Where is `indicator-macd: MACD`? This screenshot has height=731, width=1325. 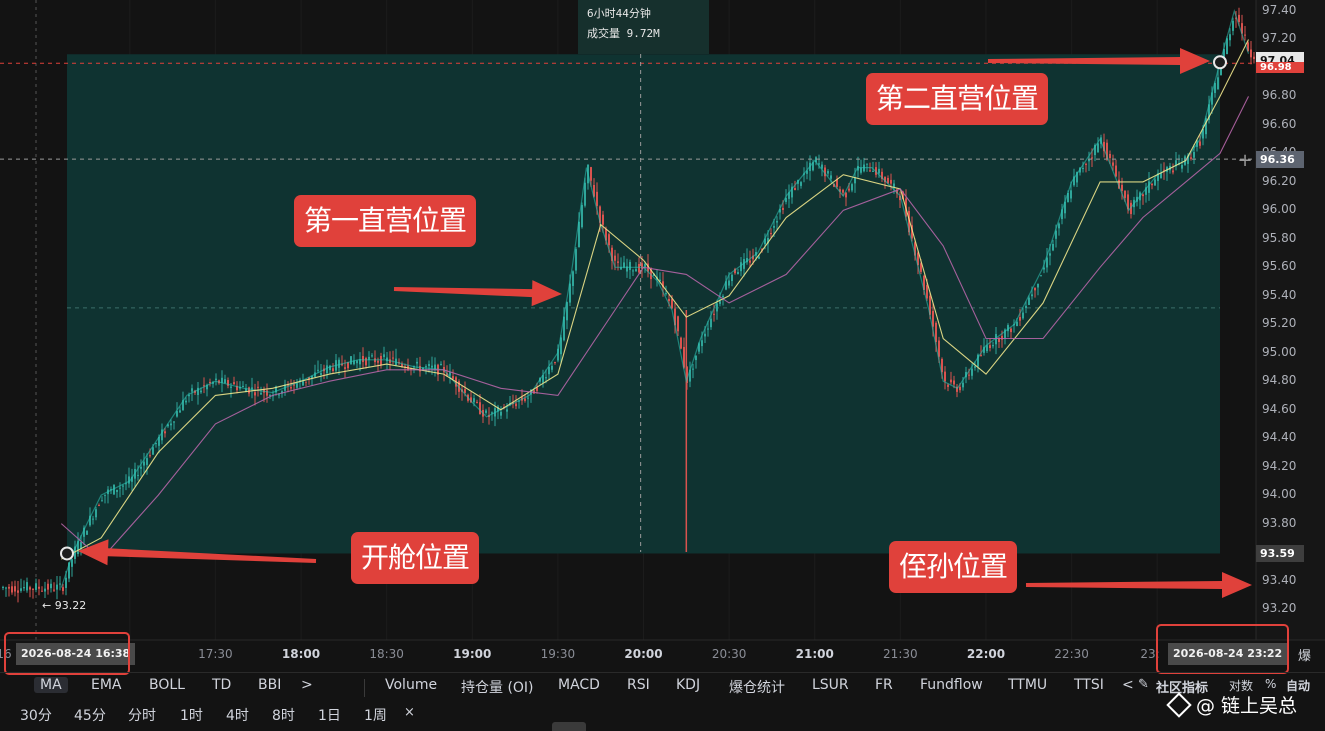 indicator-macd: MACD is located at coordinates (579, 685).